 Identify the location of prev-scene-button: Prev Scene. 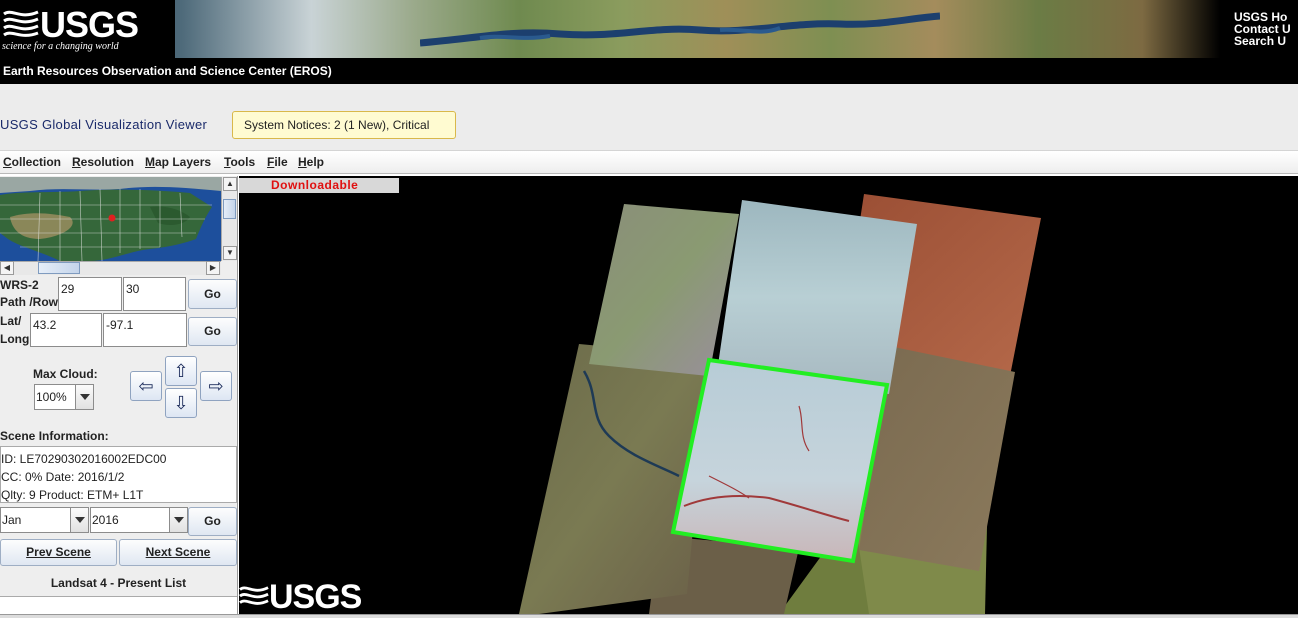
(58, 552).